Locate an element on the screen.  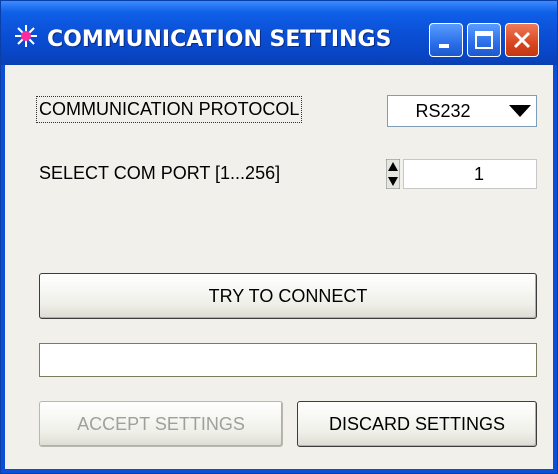
com-port-spinner is located at coordinates (393, 174).